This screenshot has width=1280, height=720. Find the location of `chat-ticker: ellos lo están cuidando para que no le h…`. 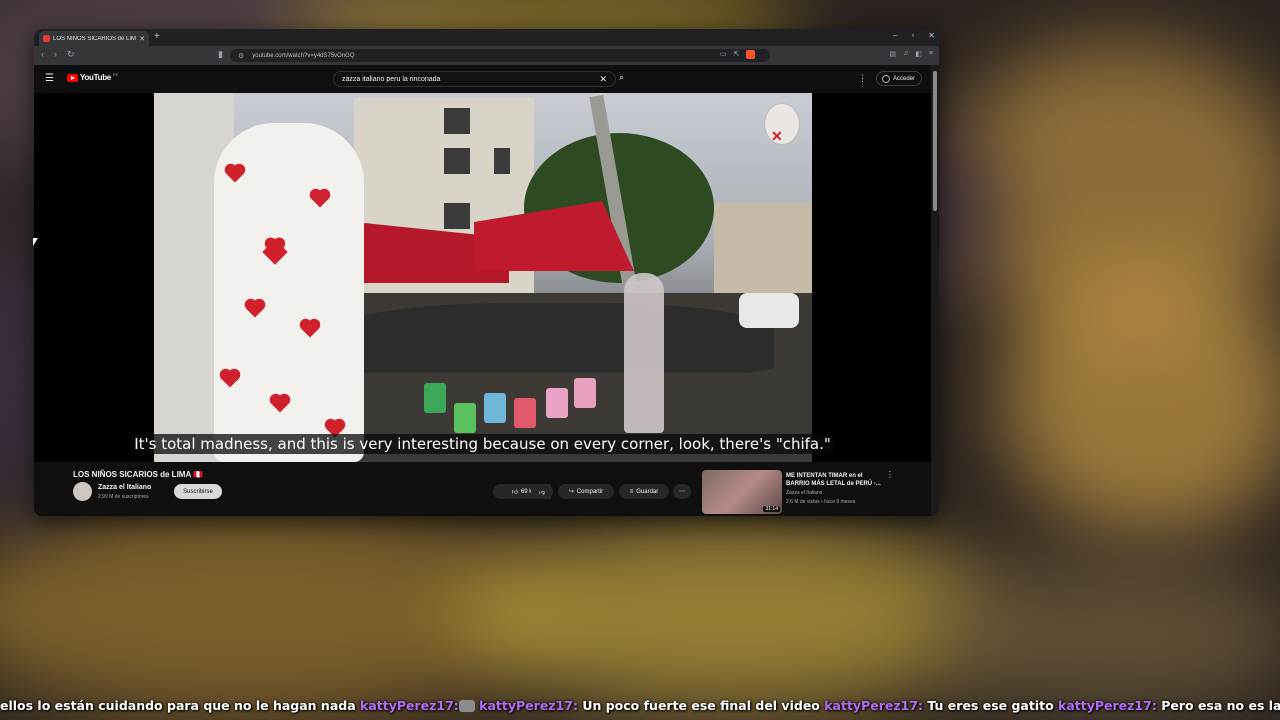

chat-ticker: ellos lo están cuidando para que no le h… is located at coordinates (640, 708).